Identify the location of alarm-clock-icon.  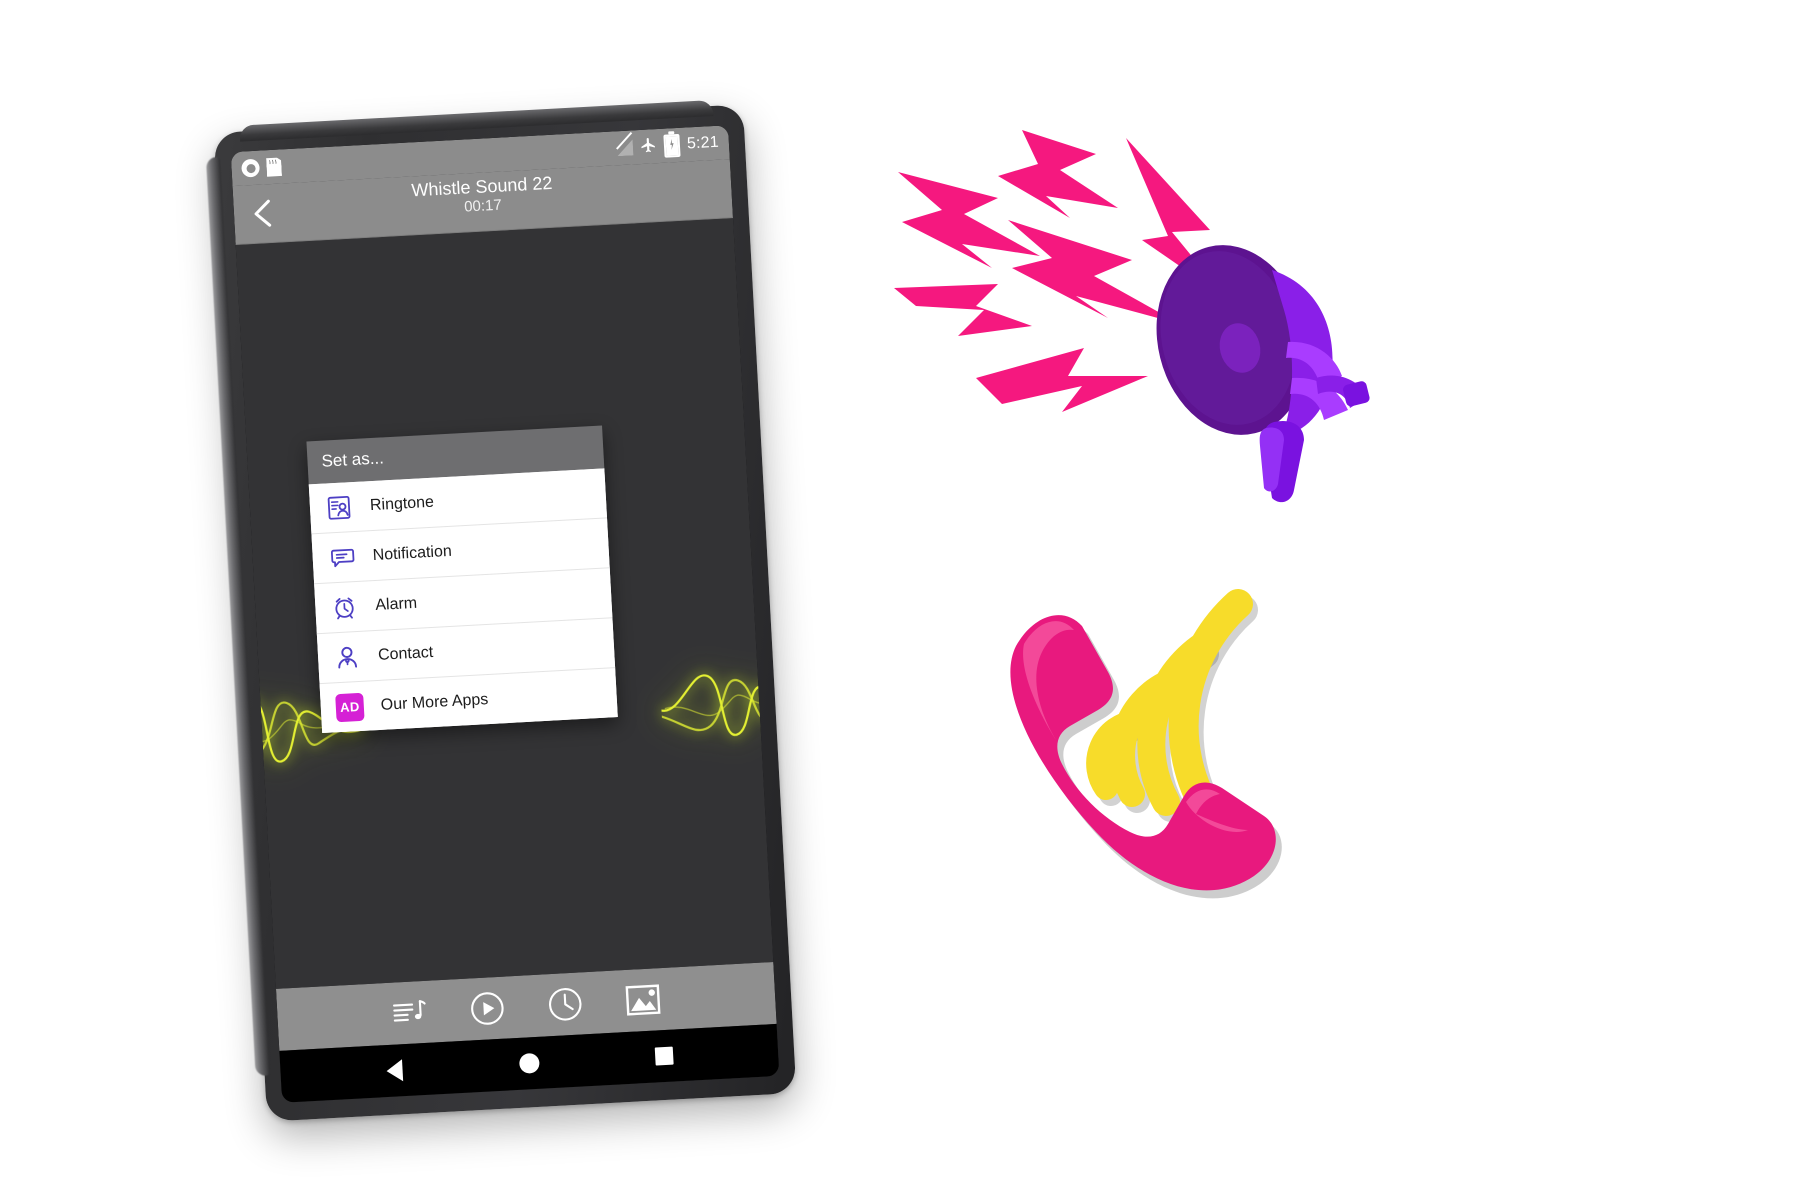
(345, 607).